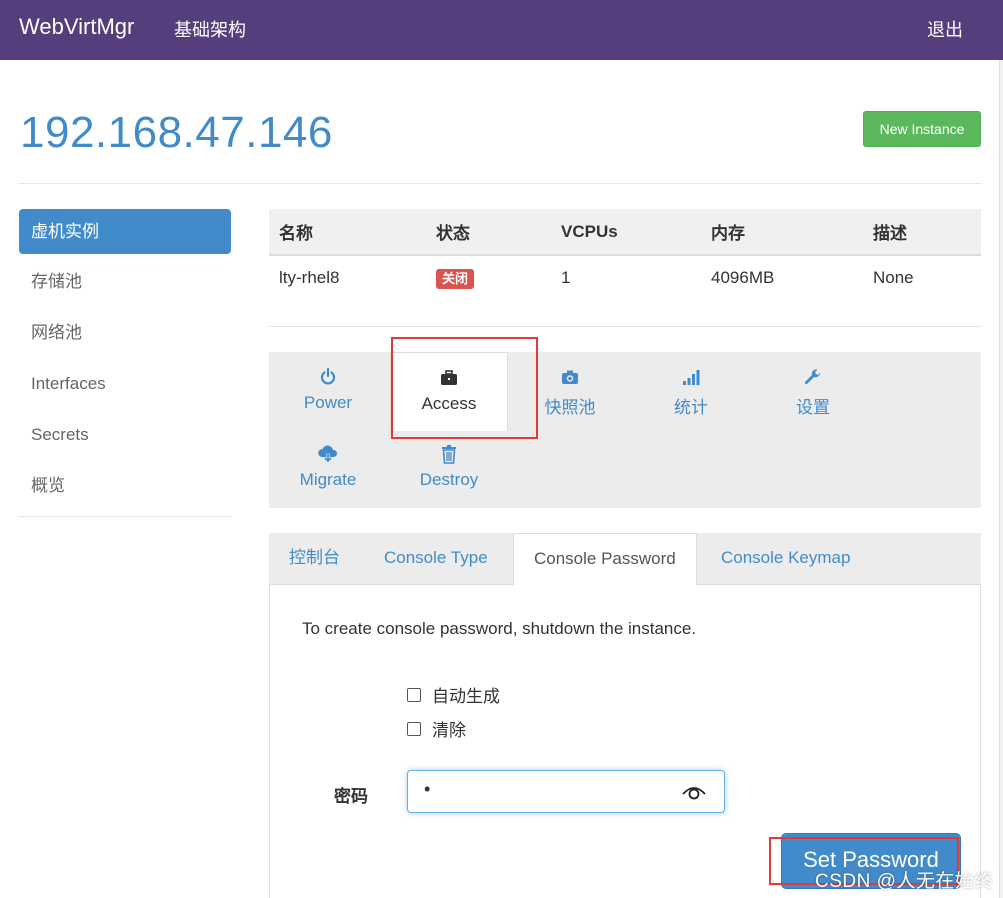  What do you see at coordinates (449, 455) in the screenshot?
I see `trash-icon` at bounding box center [449, 455].